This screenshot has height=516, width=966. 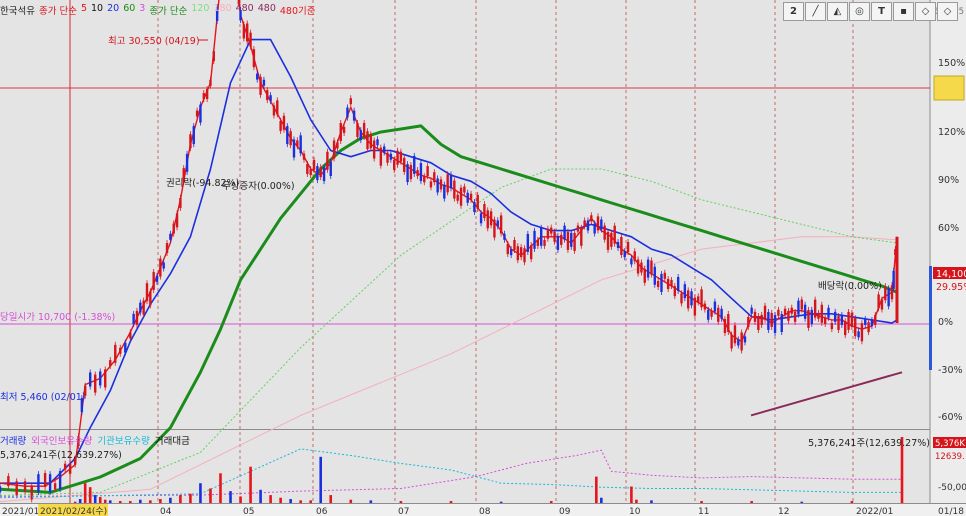 I want to click on volume-legend: 거래량 외국인보유수량 기관보유수량 거래대금, so click(x=95, y=440).